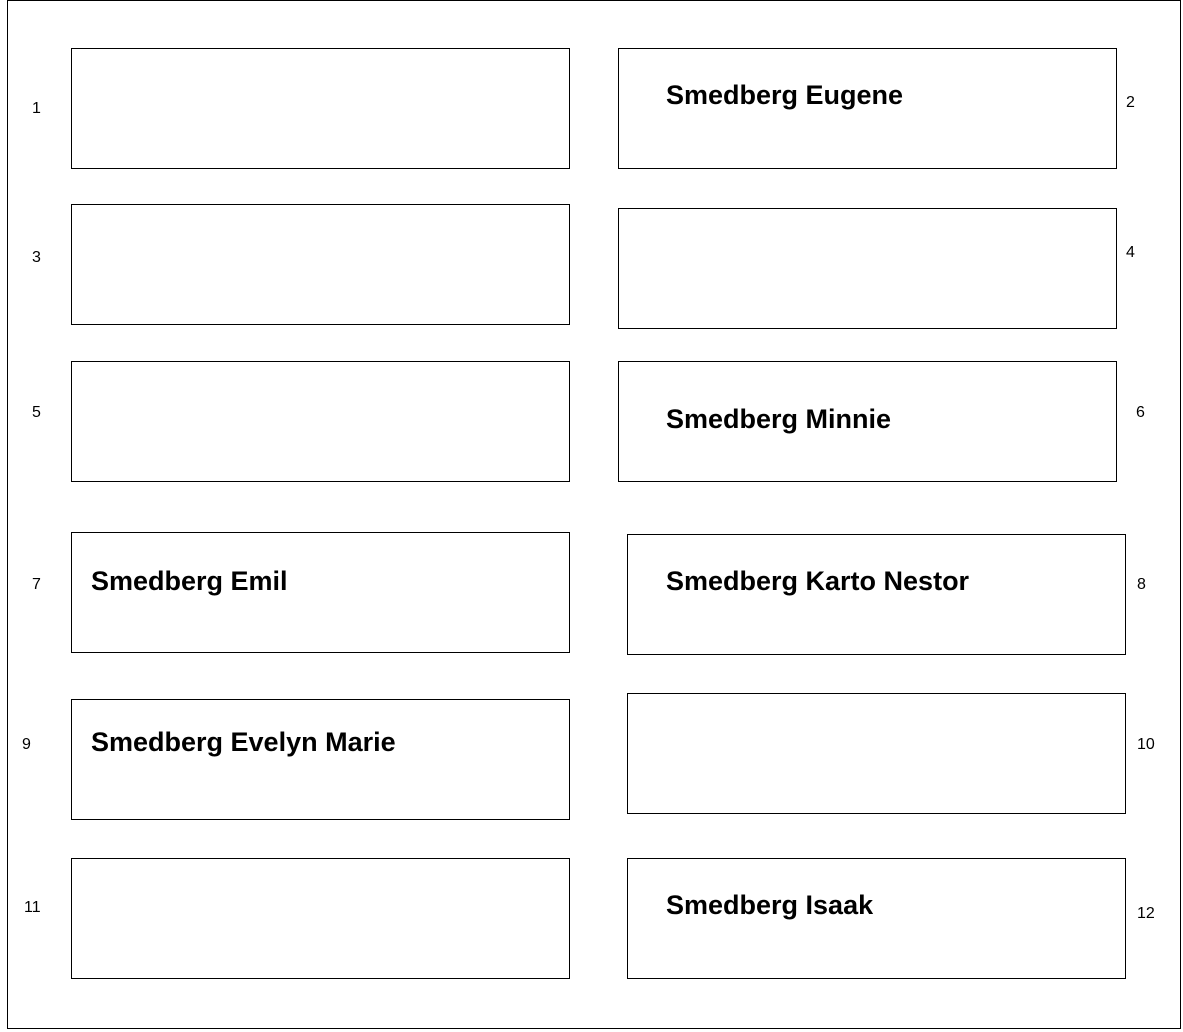 The height and width of the screenshot is (1032, 1183). Describe the element at coordinates (36, 584) in the screenshot. I see `slot-number-7: 7` at that location.